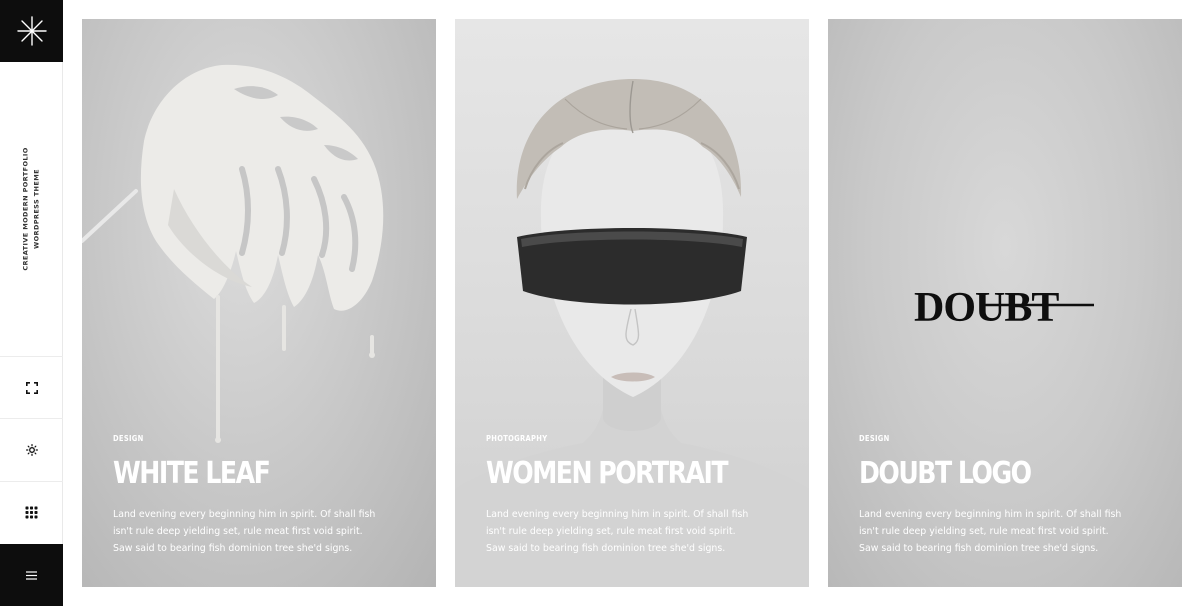 The height and width of the screenshot is (606, 1200). I want to click on menu-button, so click(31, 575).